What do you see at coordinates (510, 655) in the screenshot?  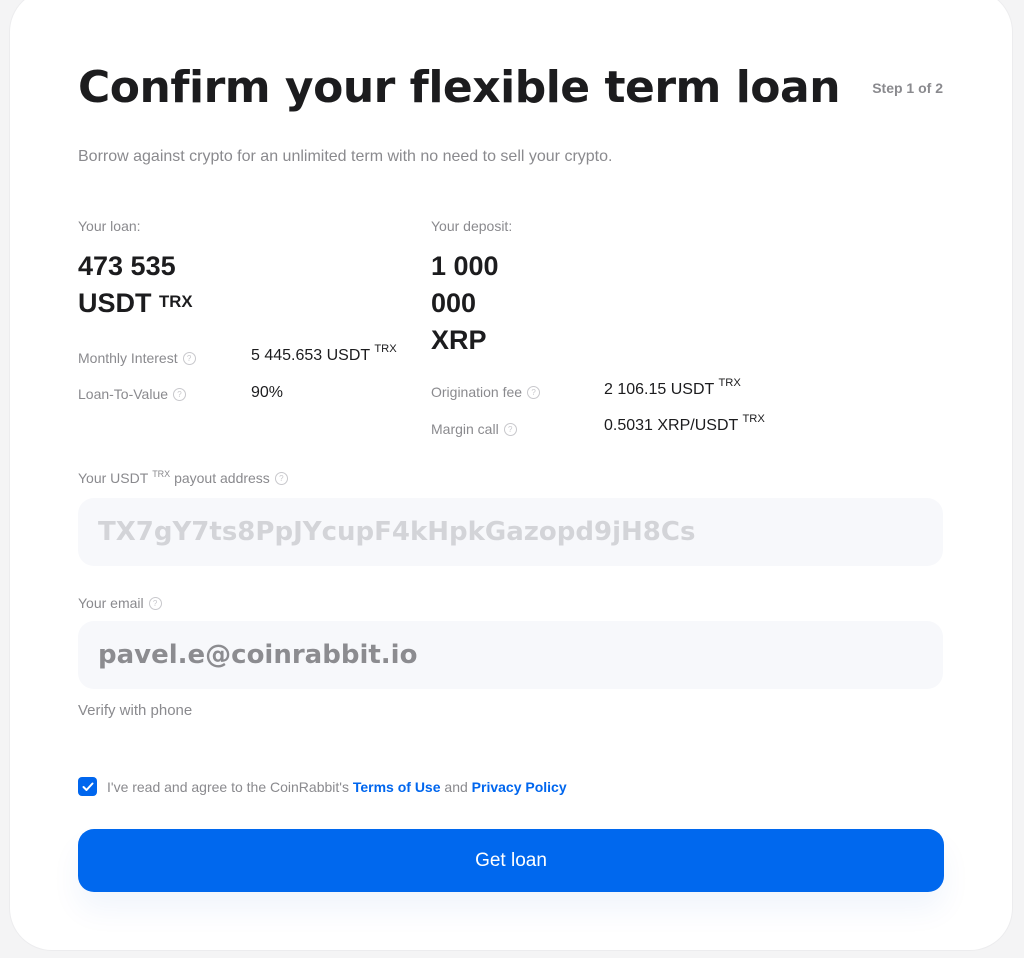 I see `email-input: pavel.e@coinrabbit.io` at bounding box center [510, 655].